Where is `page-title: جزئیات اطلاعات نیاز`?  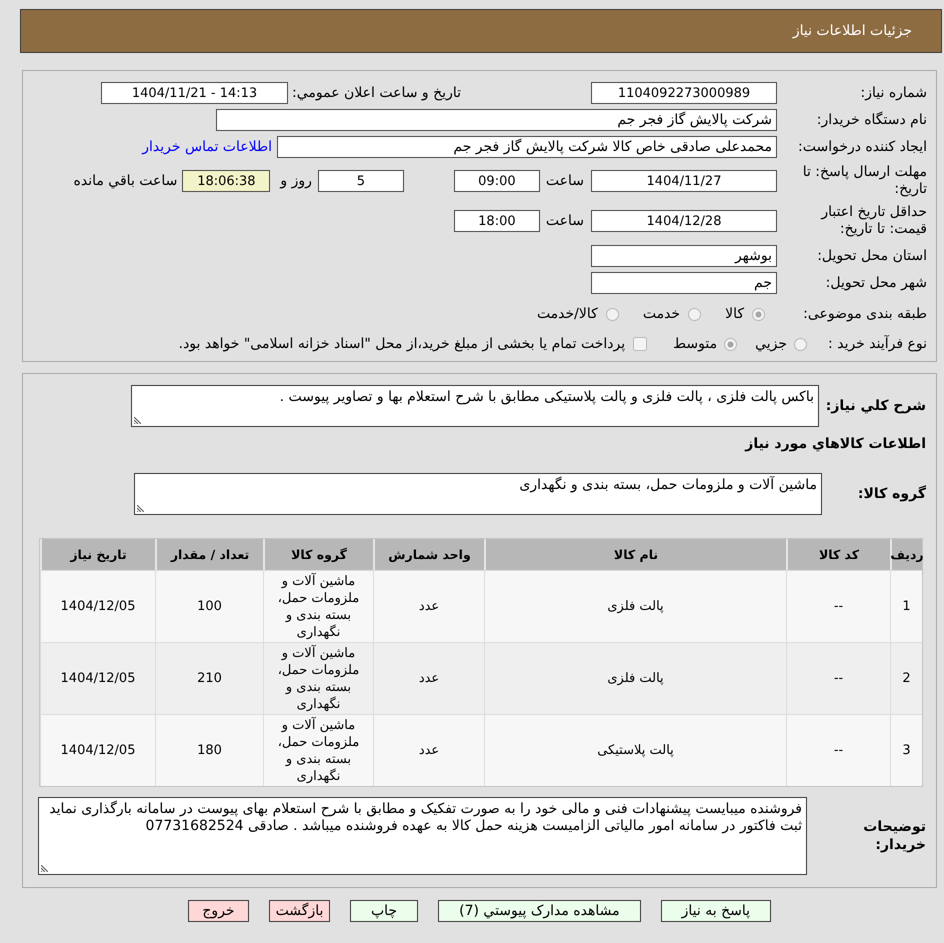
page-title: جزئیات اطلاعات نیاز is located at coordinates (852, 31).